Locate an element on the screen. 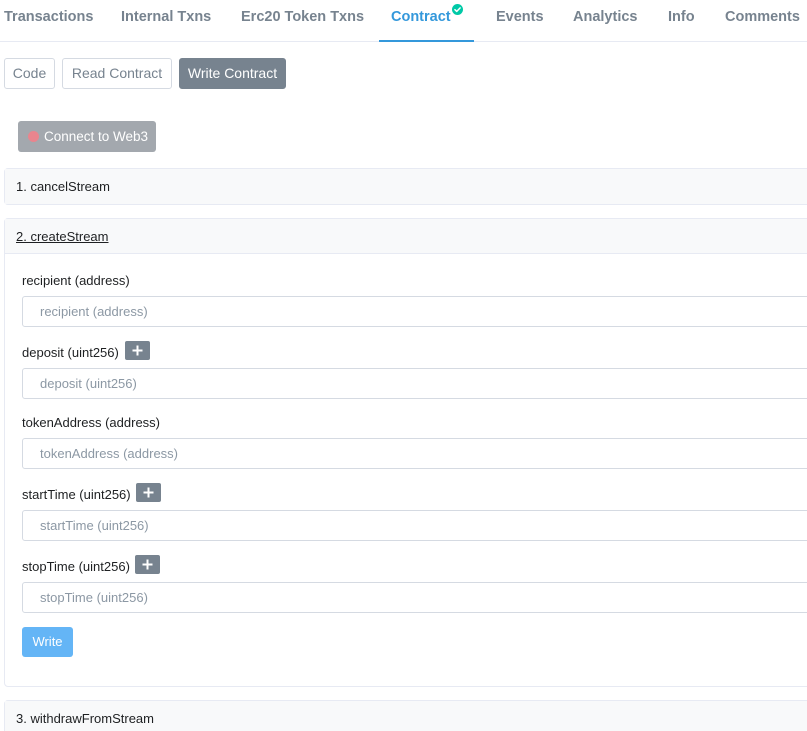  tab-comments: Comments is located at coordinates (762, 21).